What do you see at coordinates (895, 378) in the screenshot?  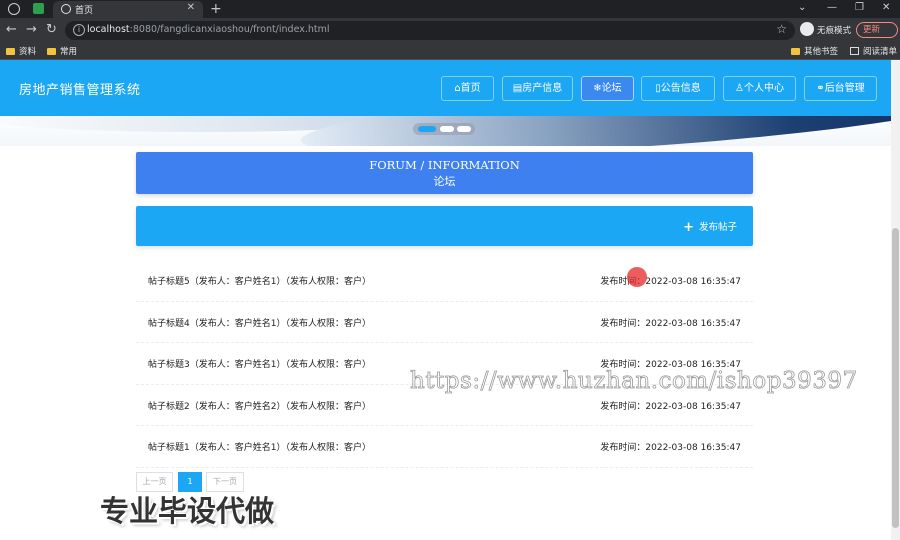 I see `scrollbar-thumb` at bounding box center [895, 378].